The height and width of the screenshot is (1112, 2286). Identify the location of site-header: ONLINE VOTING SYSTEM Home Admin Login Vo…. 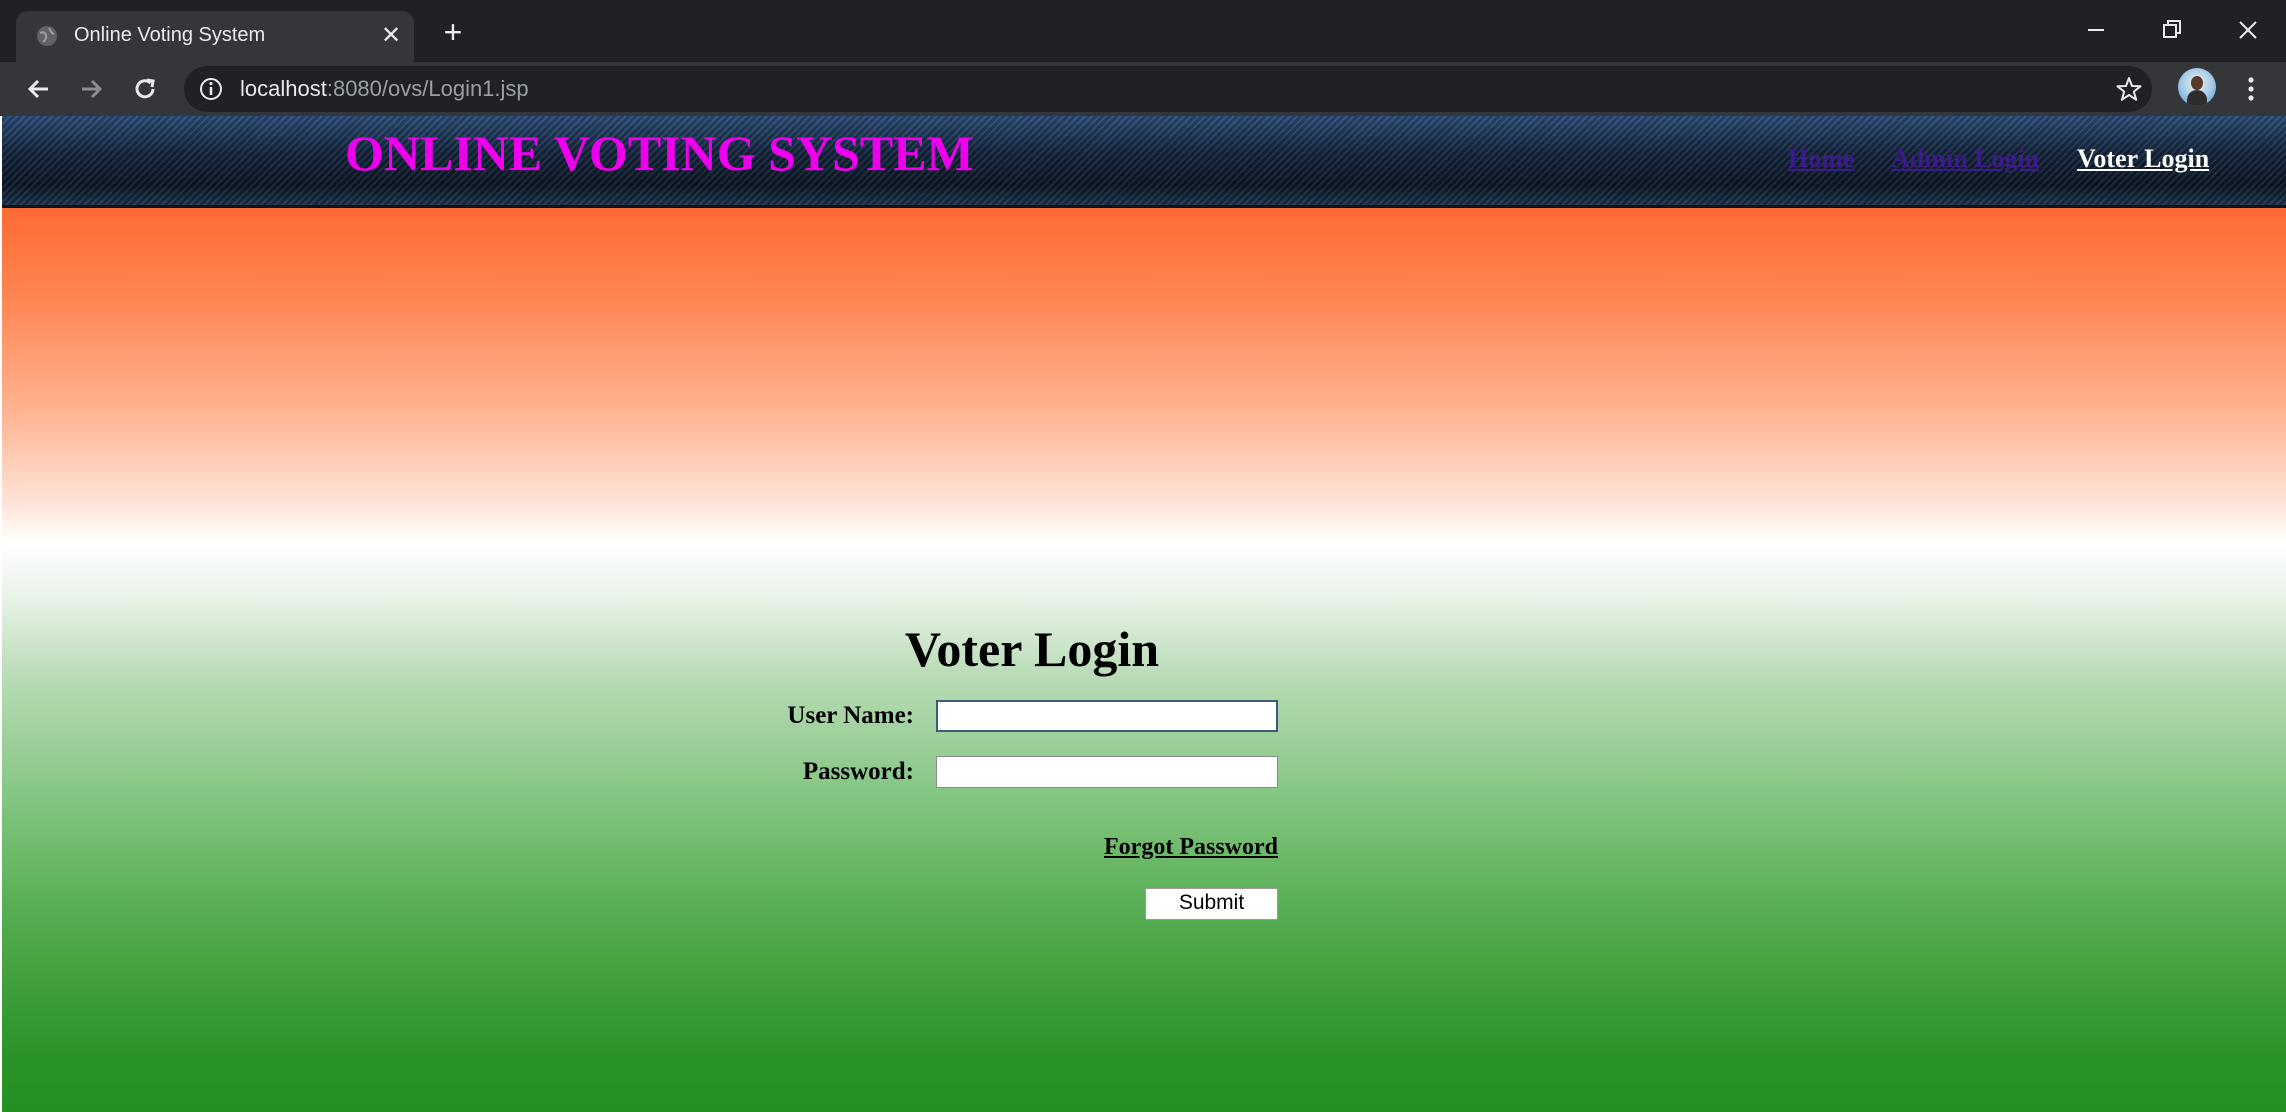
(1144, 162).